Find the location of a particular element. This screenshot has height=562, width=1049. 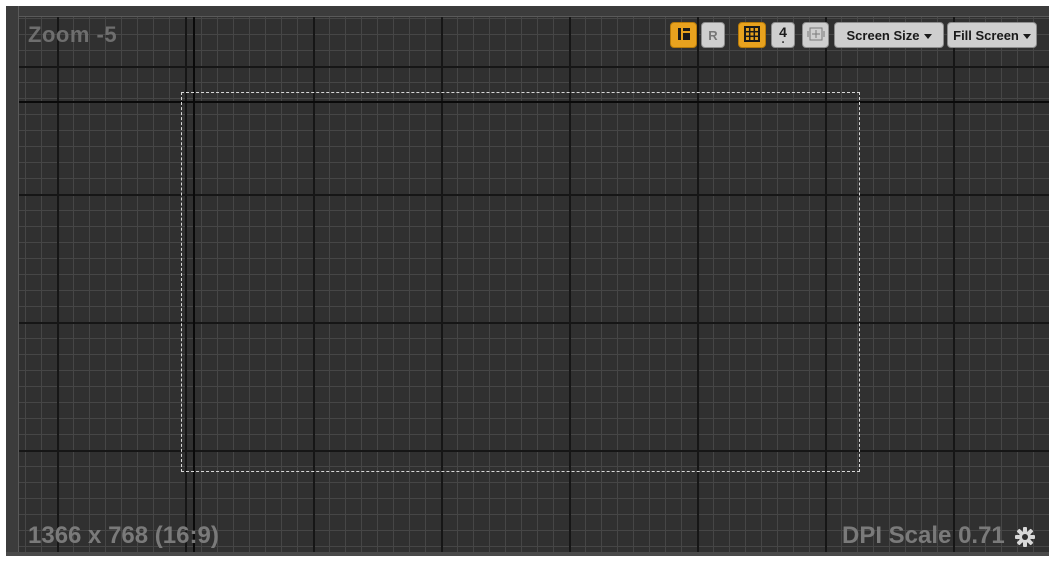

viewport-toolbar: R 4 • Screen Size Fill Screen is located at coordinates (527, 35).